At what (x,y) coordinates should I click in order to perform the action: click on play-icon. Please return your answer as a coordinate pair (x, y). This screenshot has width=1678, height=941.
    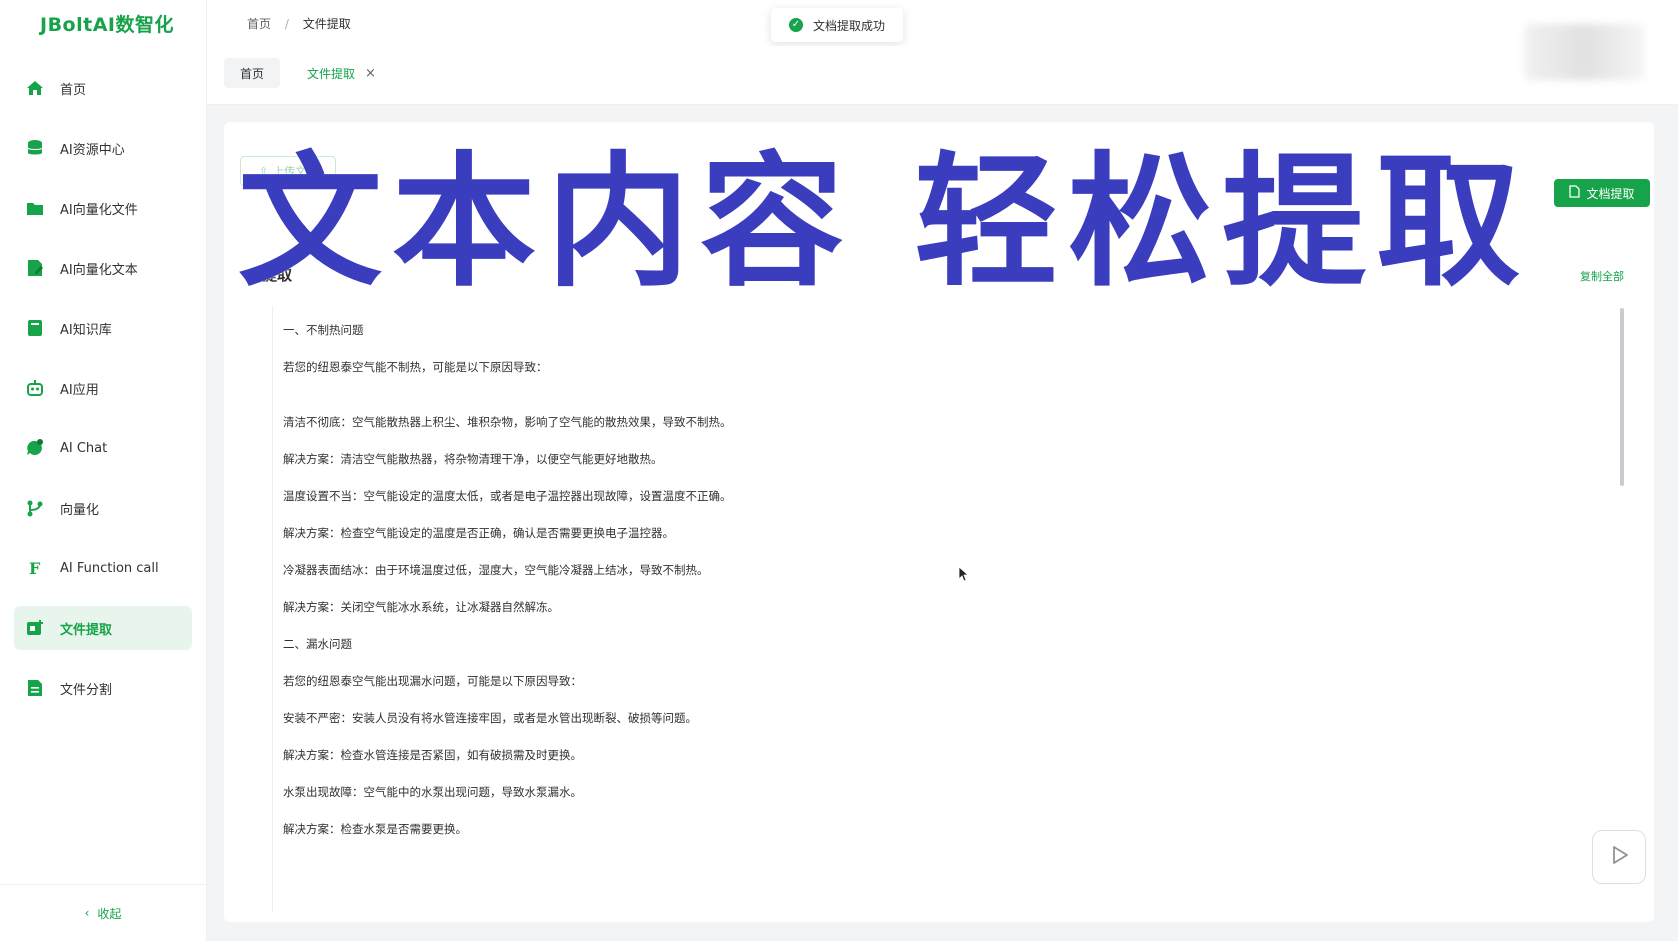
    Looking at the image, I should click on (1619, 857).